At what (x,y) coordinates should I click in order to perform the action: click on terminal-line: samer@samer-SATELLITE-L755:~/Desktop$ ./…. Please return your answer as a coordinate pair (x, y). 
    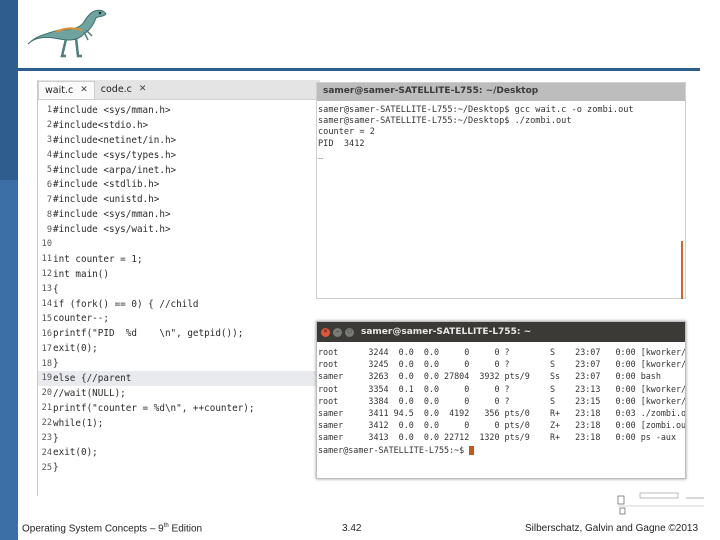
    Looking at the image, I should click on (445, 121).